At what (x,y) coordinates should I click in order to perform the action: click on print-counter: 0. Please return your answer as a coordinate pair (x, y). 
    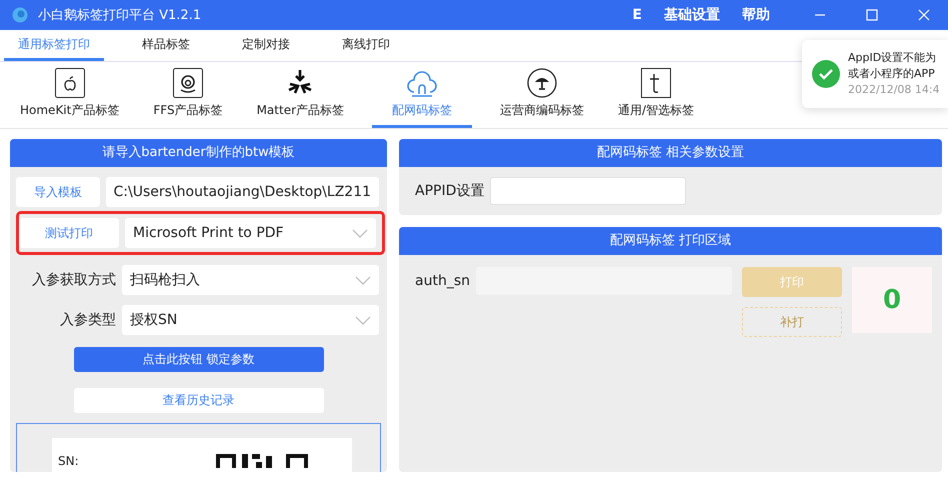
    Looking at the image, I should click on (892, 300).